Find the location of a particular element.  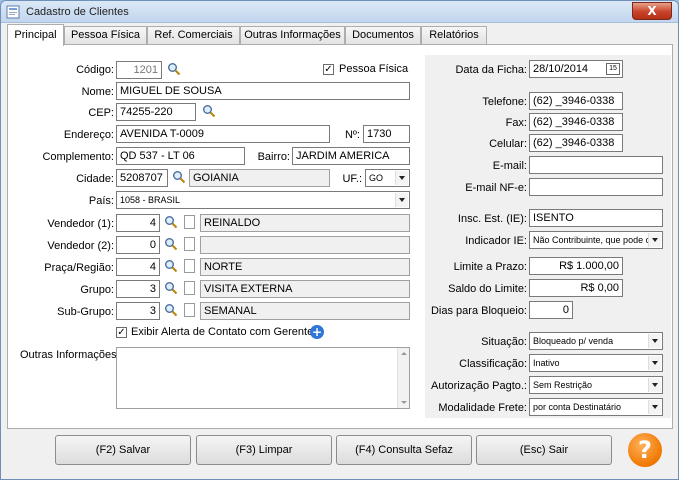

email-nfe-label: E-mail NF-e: is located at coordinates (496, 188).